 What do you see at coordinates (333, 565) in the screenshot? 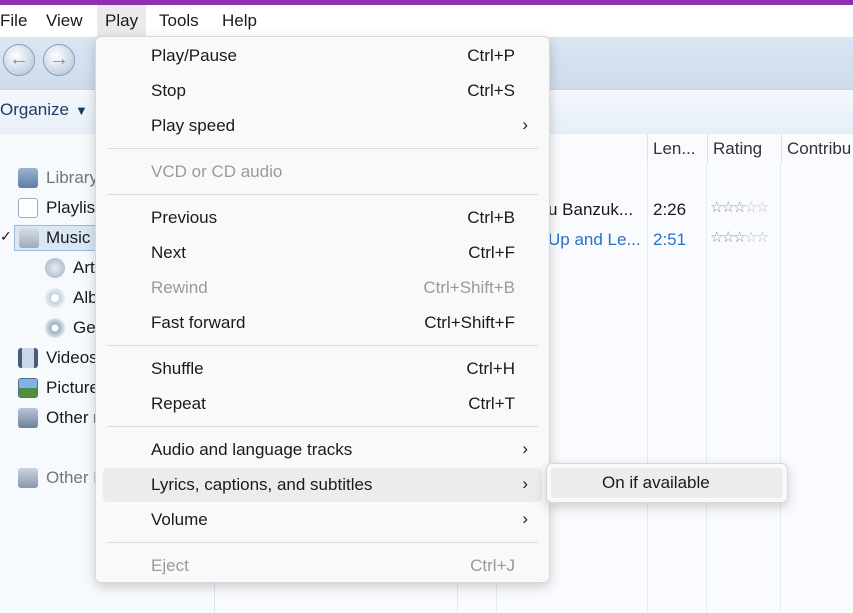
I see `menu-item-eject: Eject Ctrl+J` at bounding box center [333, 565].